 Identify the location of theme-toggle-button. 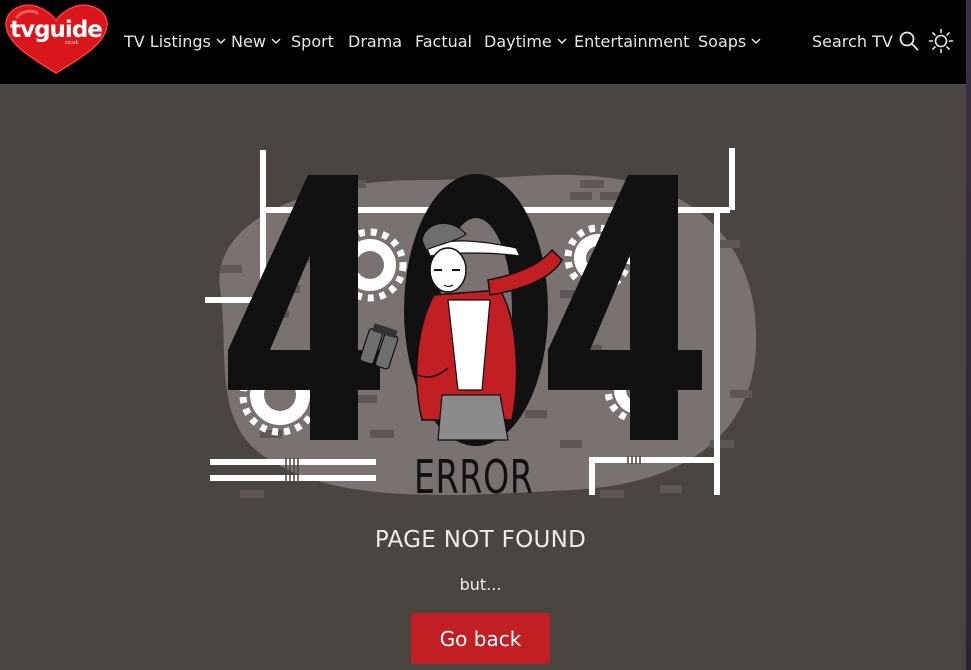
(941, 41).